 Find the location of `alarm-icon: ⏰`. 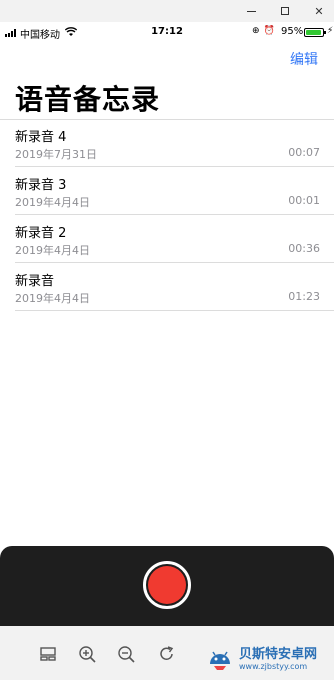

alarm-icon: ⏰ is located at coordinates (269, 31).